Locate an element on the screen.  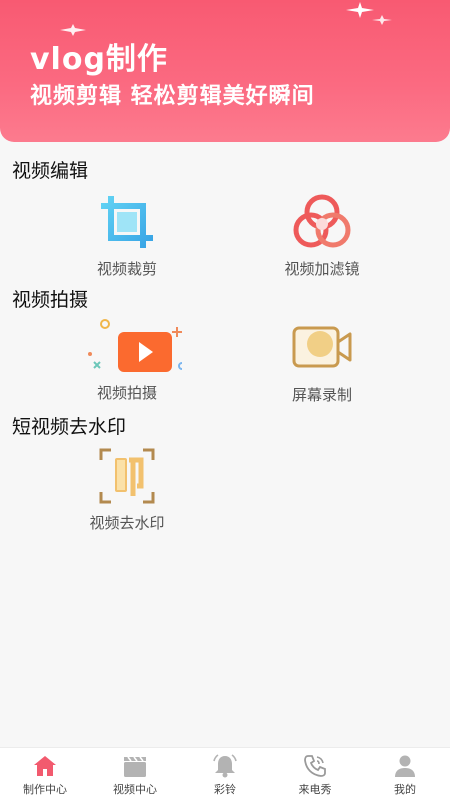
tool-video-shoot: 视频拍摄 is located at coordinates (127, 360).